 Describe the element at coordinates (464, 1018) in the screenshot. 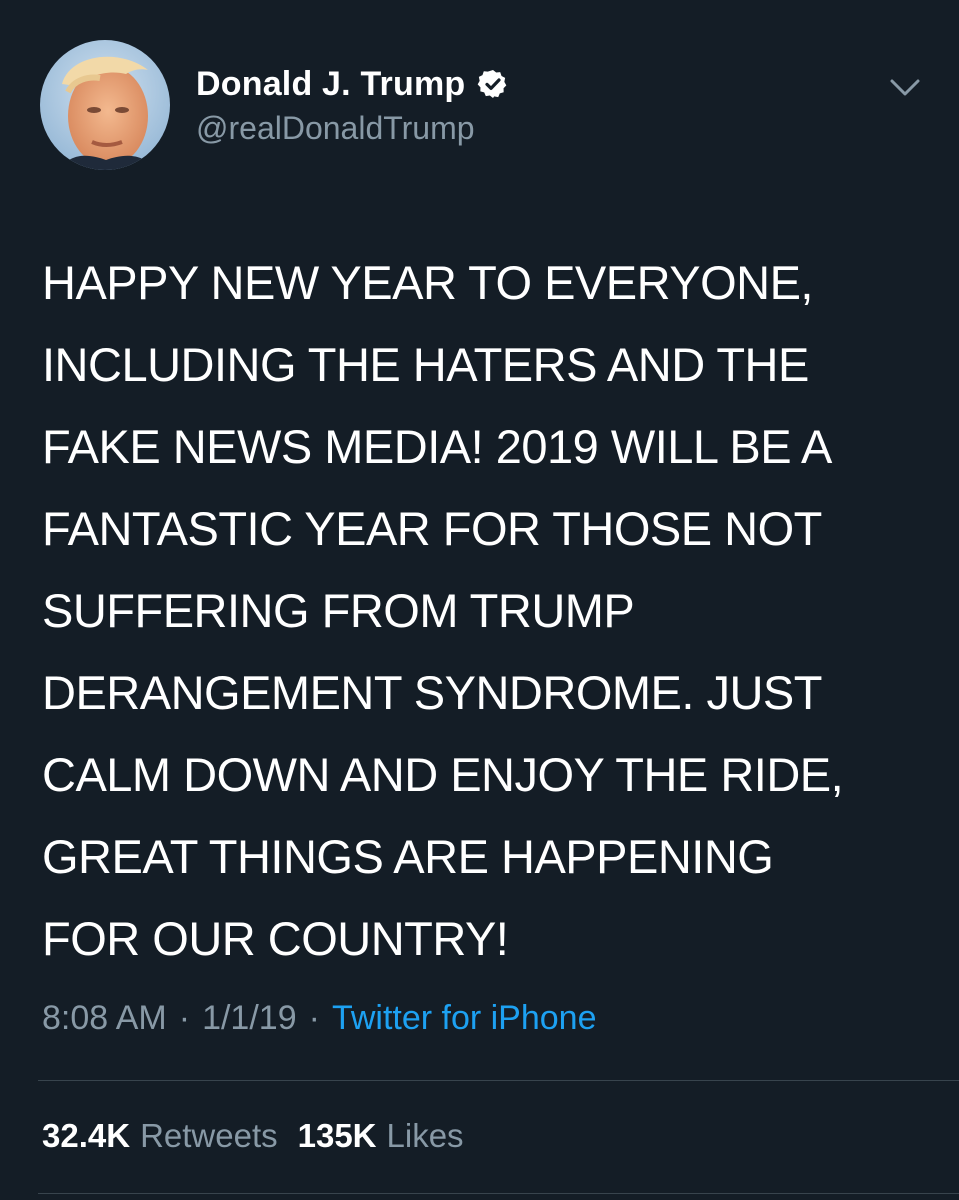

I see `tweet-source-link: Twitter for iPhone` at that location.